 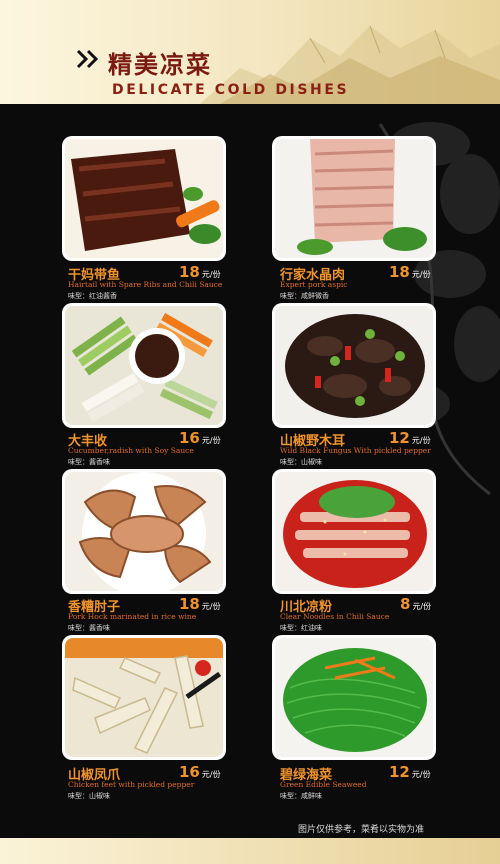 What do you see at coordinates (323, 784) in the screenshot?
I see `dish-name-en: Green Edible Seaweed` at bounding box center [323, 784].